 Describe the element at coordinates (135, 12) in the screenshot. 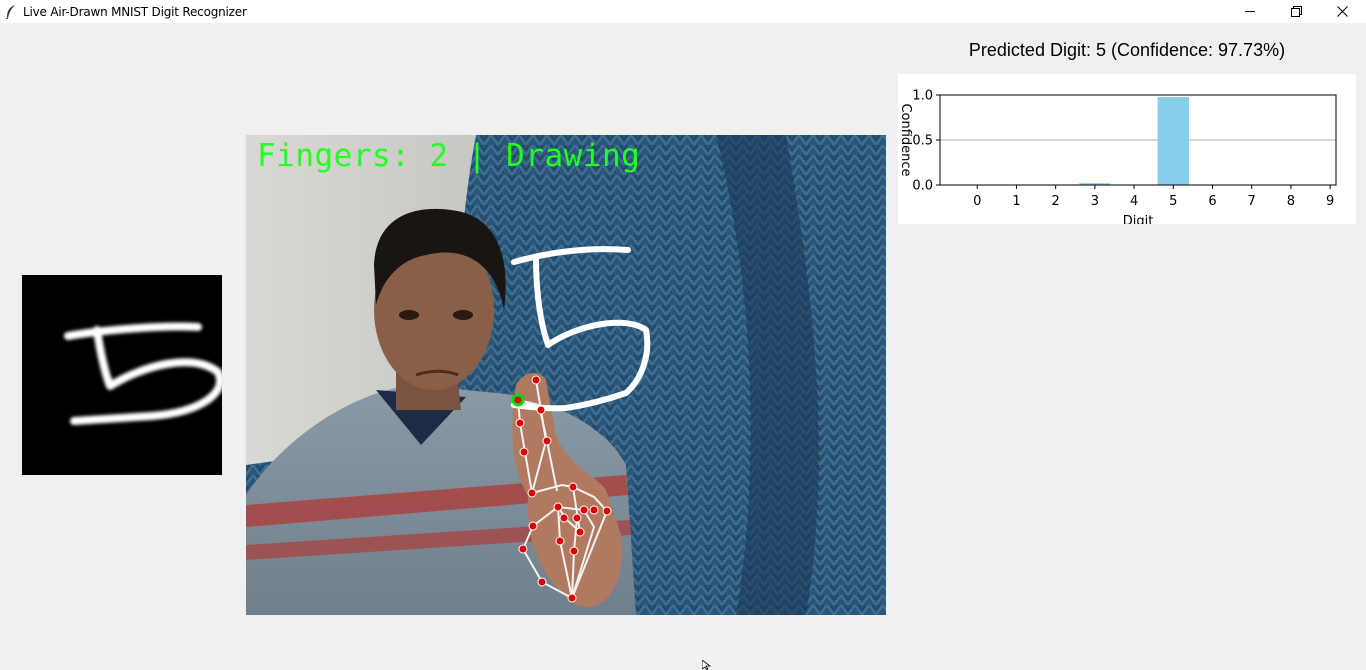

I see `window-title: Live Air-Drawn MNIST Digit Recognizer` at that location.